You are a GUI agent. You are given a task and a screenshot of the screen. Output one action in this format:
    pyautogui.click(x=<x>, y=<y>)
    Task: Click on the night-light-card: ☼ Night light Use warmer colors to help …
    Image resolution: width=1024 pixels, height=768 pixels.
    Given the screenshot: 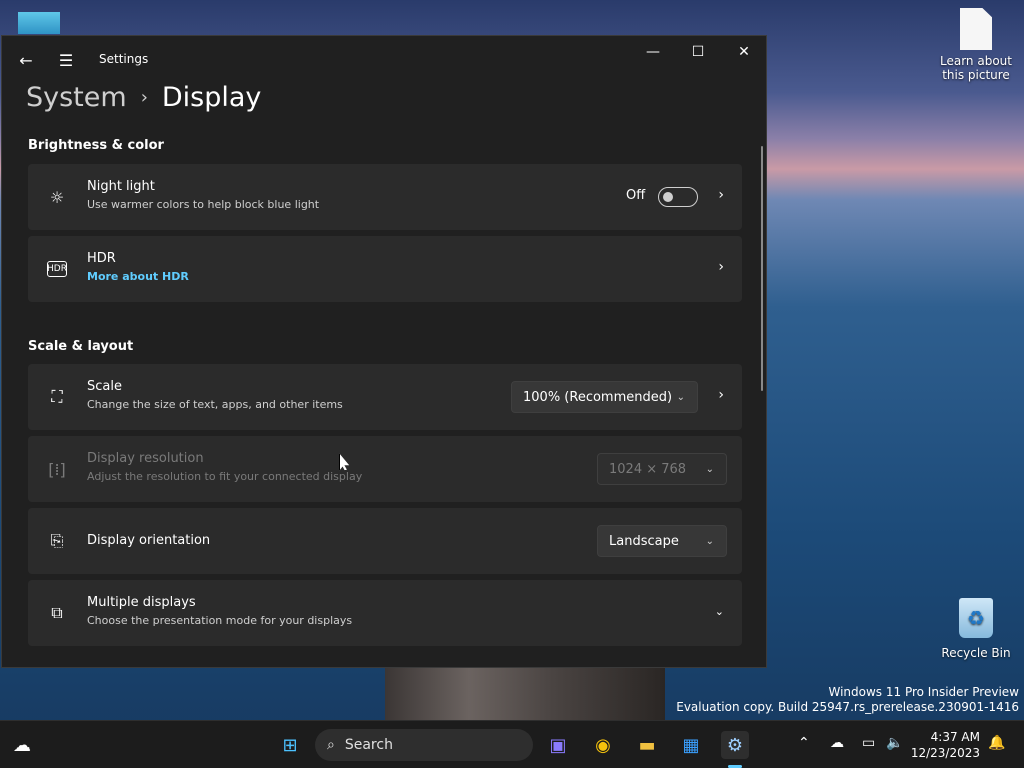 What is the action you would take?
    pyautogui.click(x=385, y=197)
    